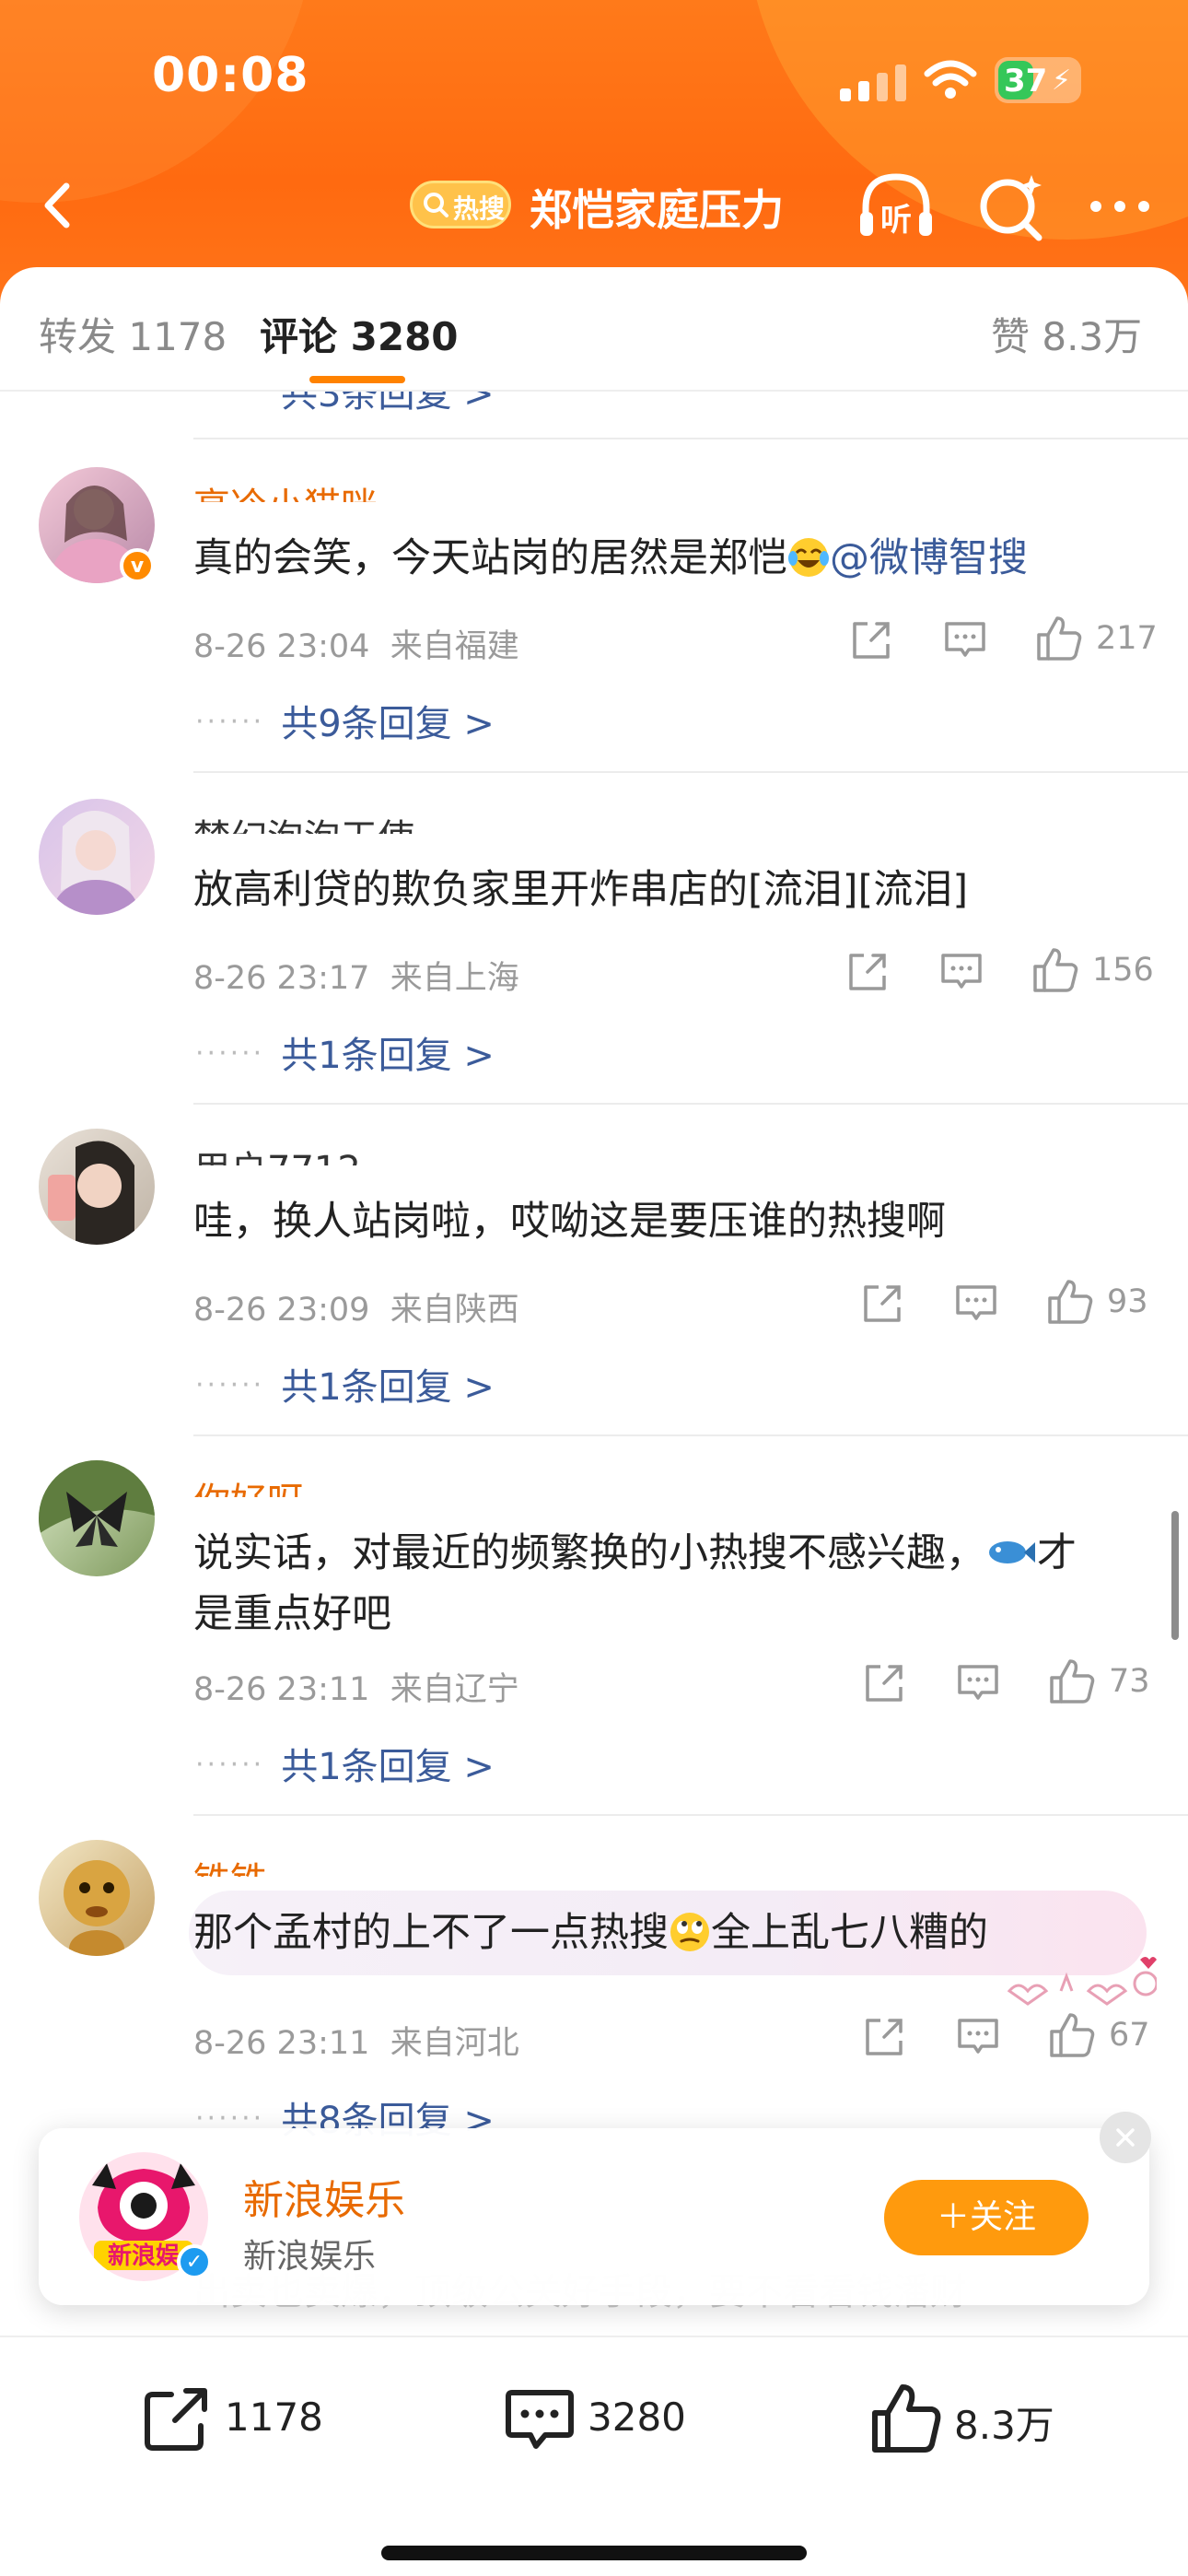 The image size is (1188, 2576). I want to click on listen-headphones-icon: 听, so click(896, 206).